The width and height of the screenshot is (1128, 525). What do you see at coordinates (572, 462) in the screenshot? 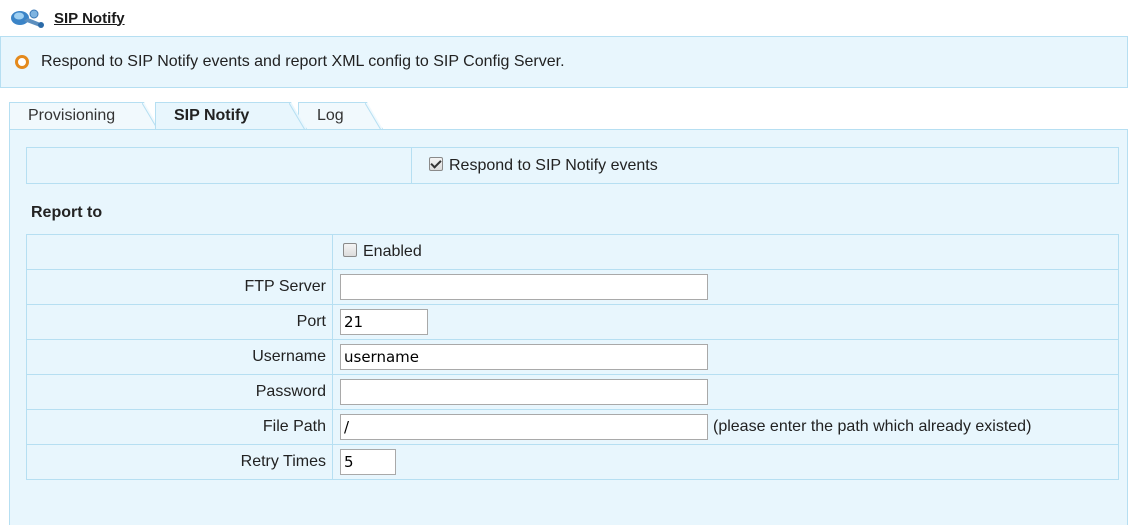
I see `table-row: Retry Times 5` at bounding box center [572, 462].